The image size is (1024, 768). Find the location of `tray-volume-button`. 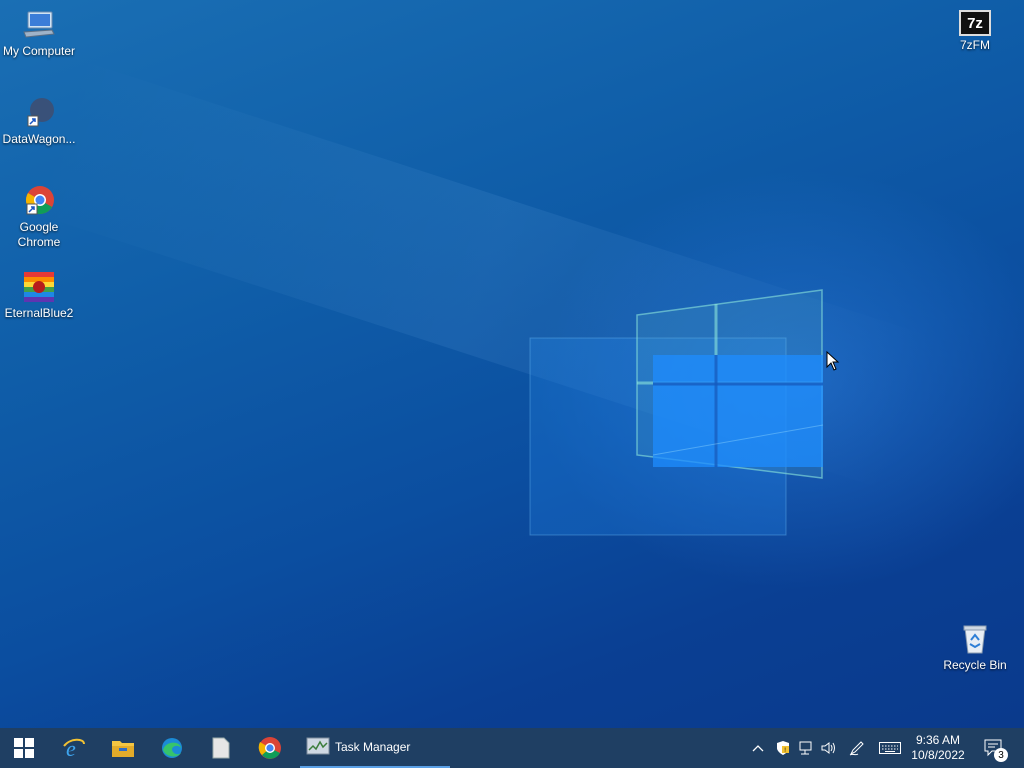

tray-volume-button is located at coordinates (829, 748).